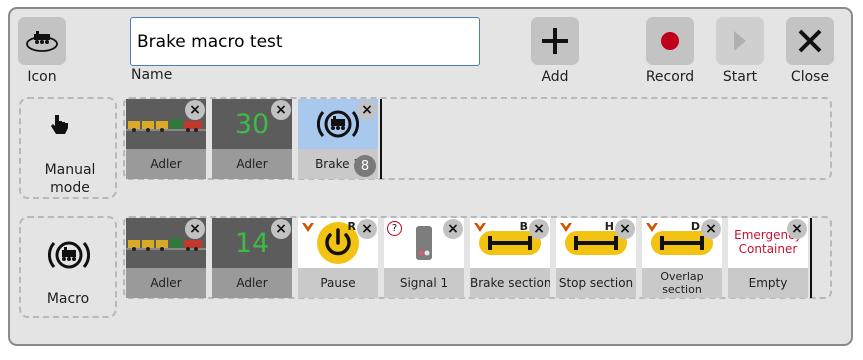 Image resolution: width=863 pixels, height=360 pixels. Describe the element at coordinates (381, 139) in the screenshot. I see `manual-insert-marker` at that location.